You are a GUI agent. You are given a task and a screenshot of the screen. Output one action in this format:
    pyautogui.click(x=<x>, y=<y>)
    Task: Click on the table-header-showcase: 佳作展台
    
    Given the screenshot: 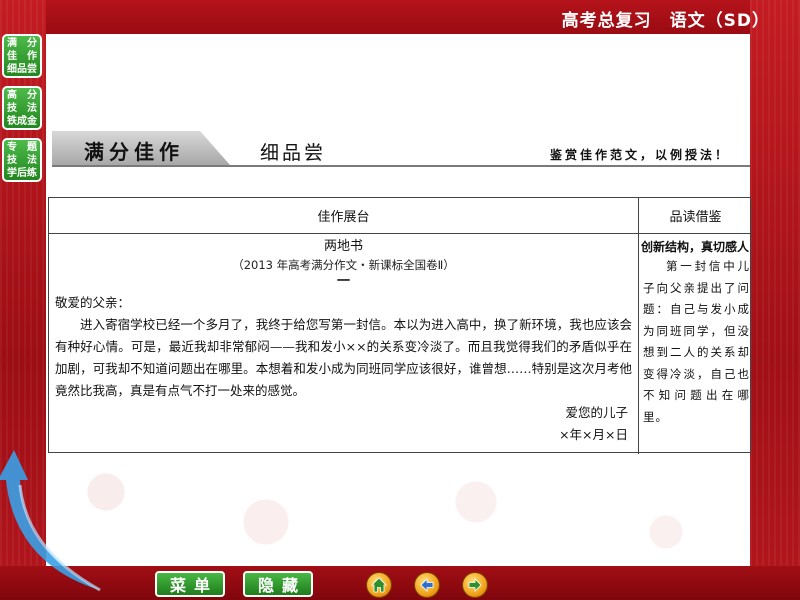 What is the action you would take?
    pyautogui.click(x=344, y=216)
    